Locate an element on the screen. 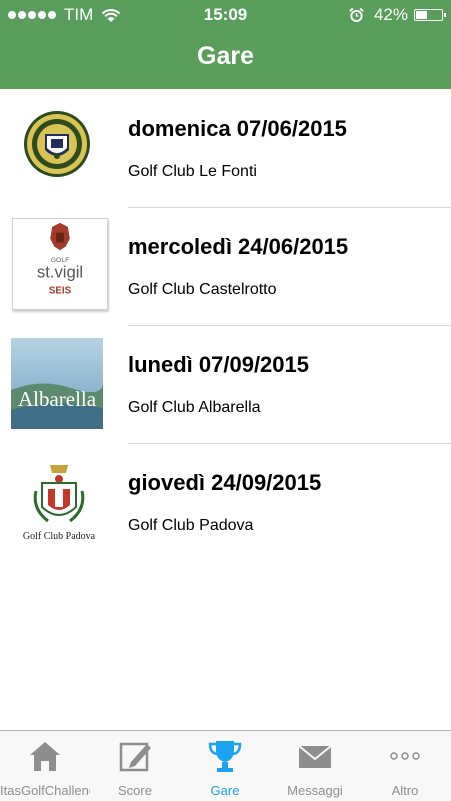 The height and width of the screenshot is (801, 451). header: TIM 15:09 42% Gare is located at coordinates (225, 44).